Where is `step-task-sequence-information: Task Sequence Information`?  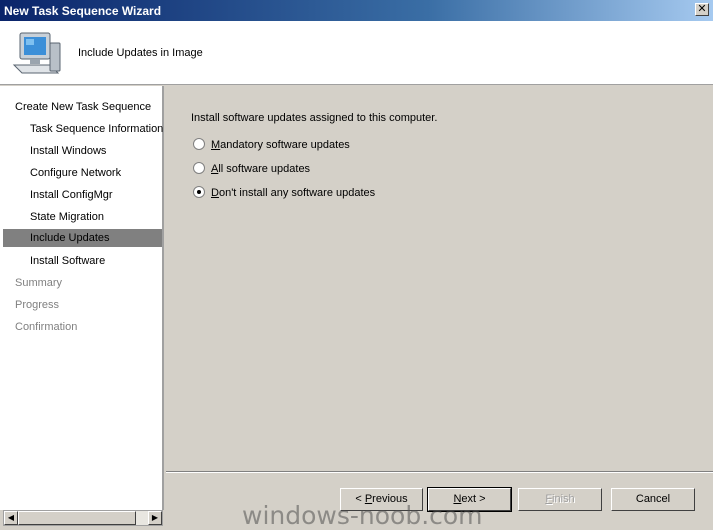
step-task-sequence-information: Task Sequence Information is located at coordinates (97, 129).